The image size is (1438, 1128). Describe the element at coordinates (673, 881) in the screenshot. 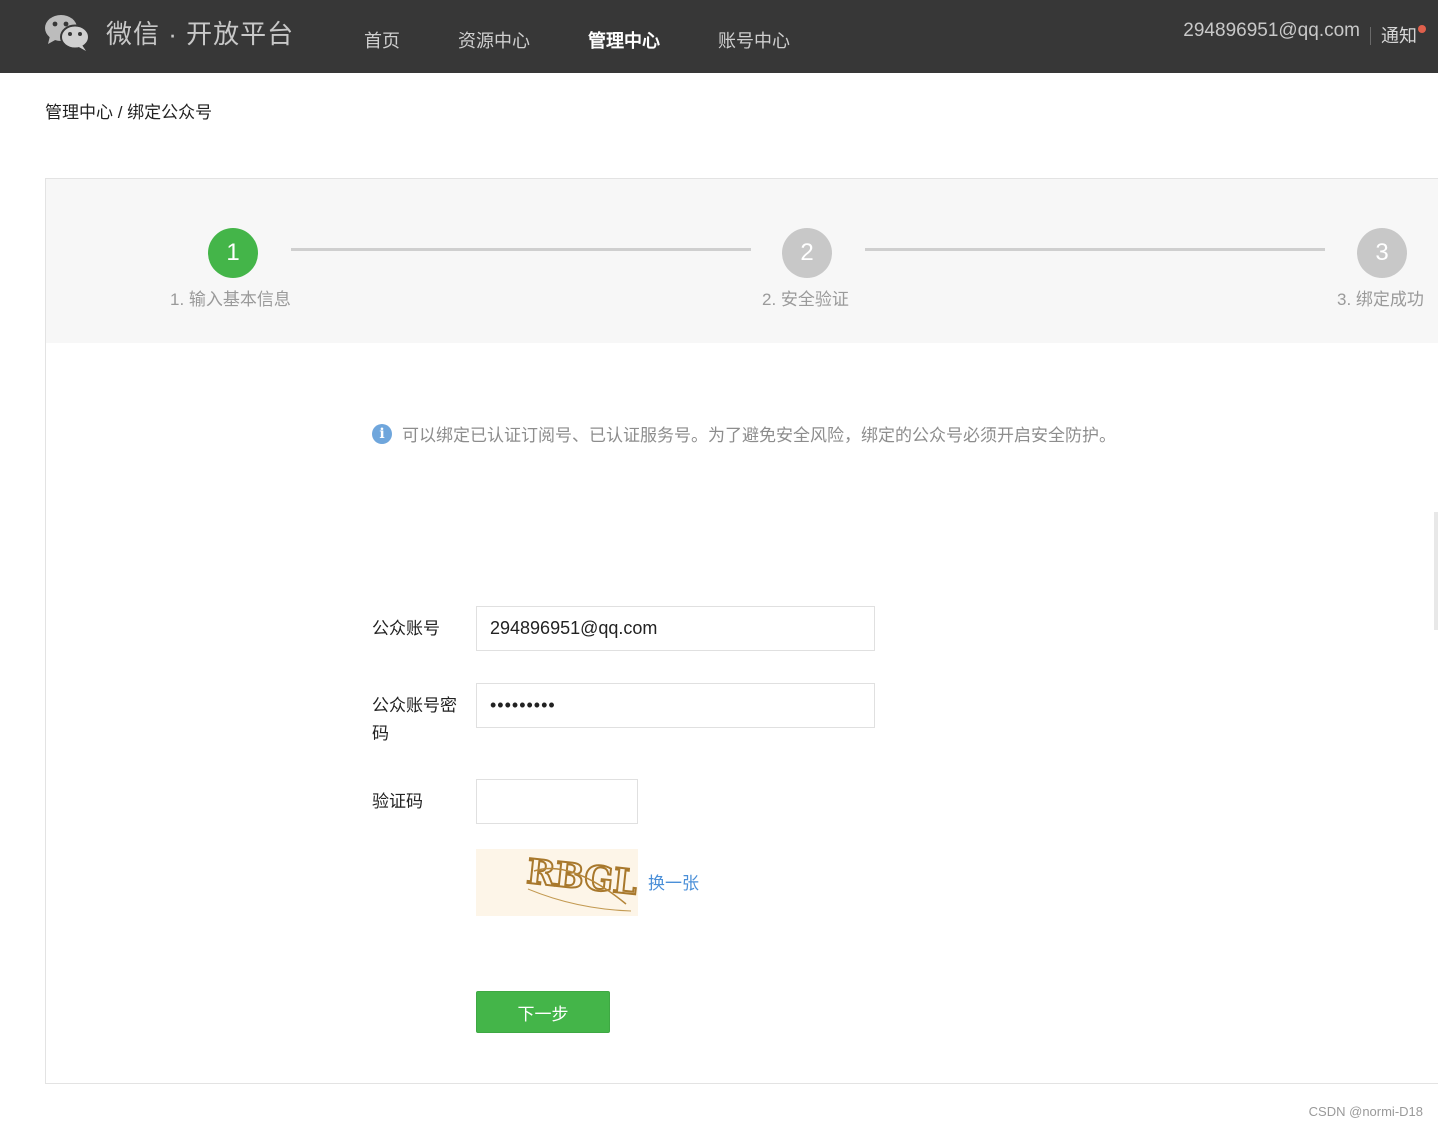

I see `refresh-captcha-link: 换一张` at that location.